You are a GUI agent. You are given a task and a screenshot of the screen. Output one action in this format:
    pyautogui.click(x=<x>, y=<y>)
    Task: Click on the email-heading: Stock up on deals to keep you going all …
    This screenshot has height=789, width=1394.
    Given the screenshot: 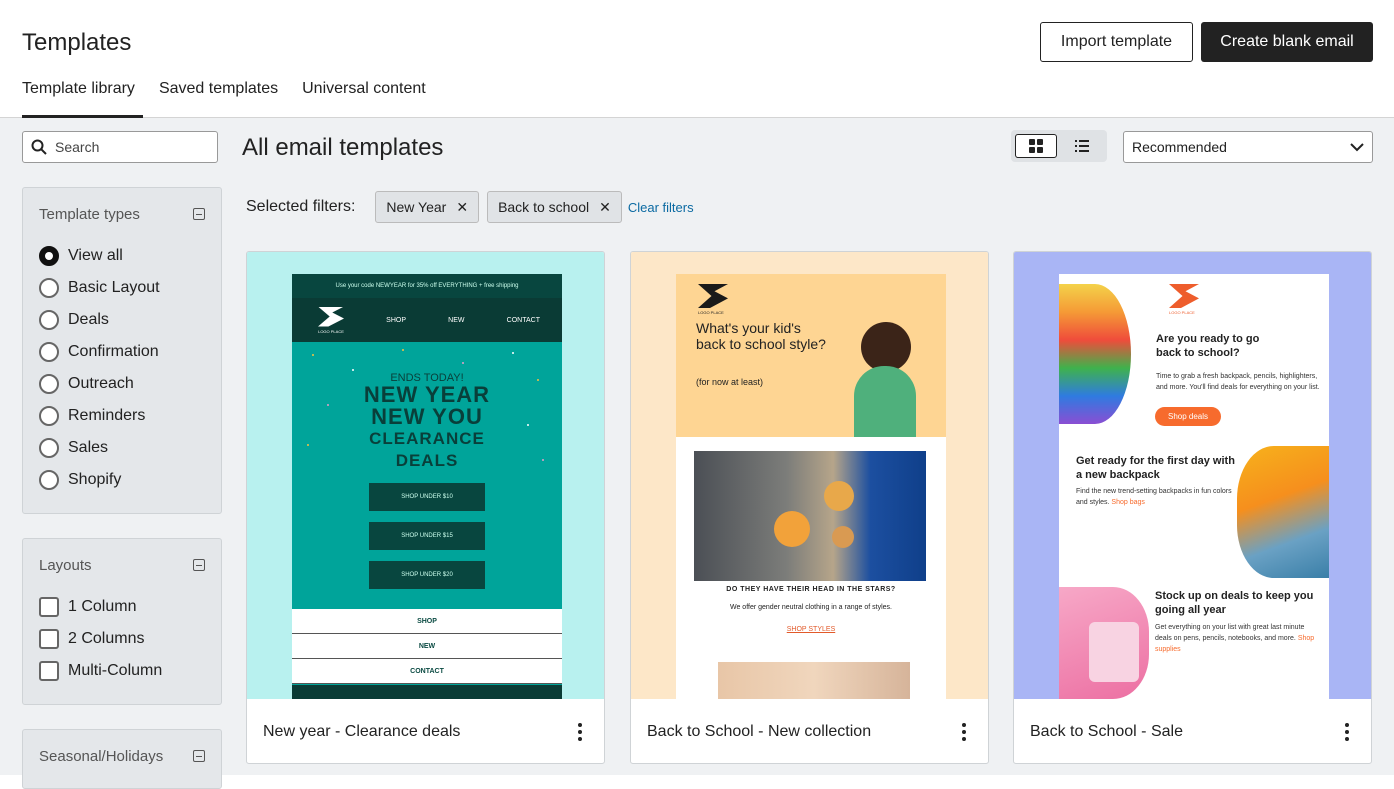 What is the action you would take?
    pyautogui.click(x=1234, y=603)
    